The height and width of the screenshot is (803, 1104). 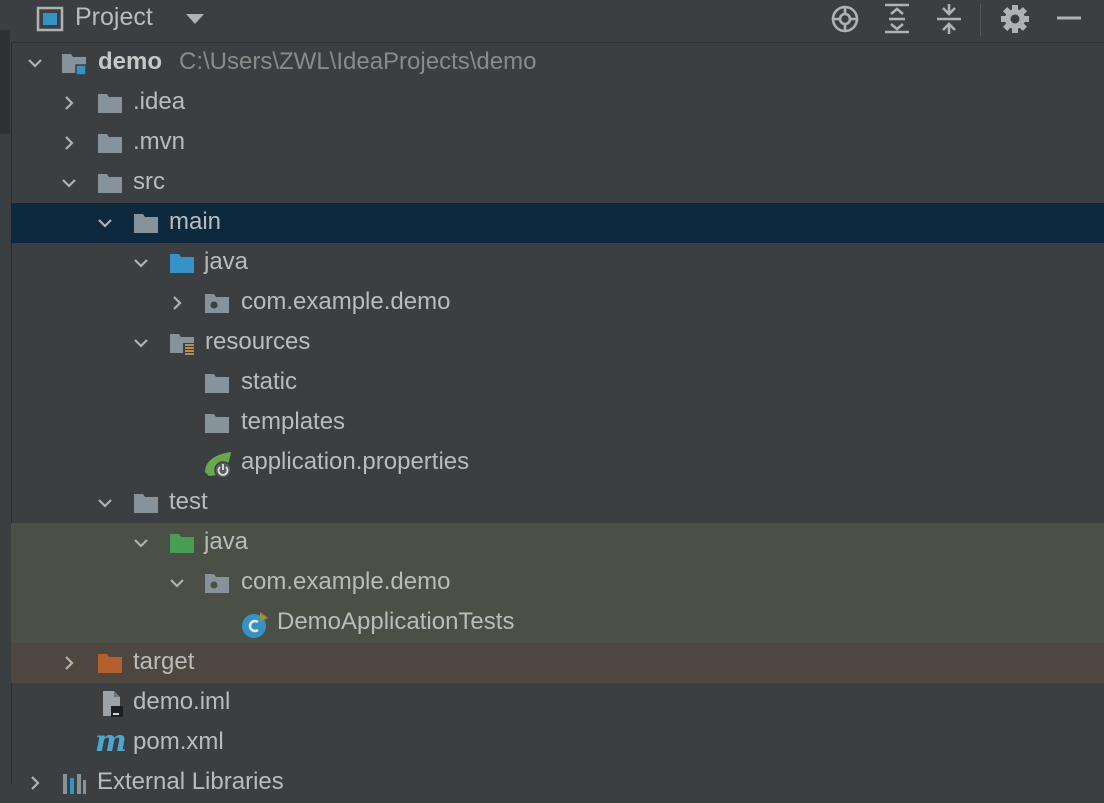 What do you see at coordinates (557, 743) in the screenshot?
I see `tree-row-pom: m pom.xml` at bounding box center [557, 743].